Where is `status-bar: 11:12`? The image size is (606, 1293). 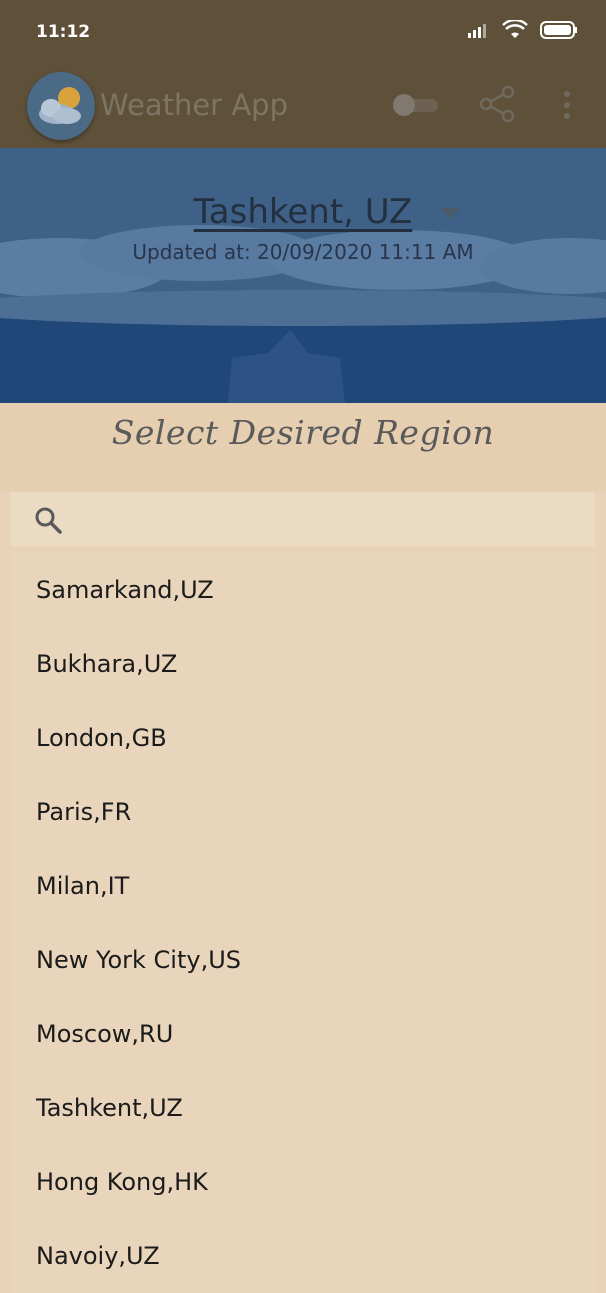 status-bar: 11:12 is located at coordinates (303, 31).